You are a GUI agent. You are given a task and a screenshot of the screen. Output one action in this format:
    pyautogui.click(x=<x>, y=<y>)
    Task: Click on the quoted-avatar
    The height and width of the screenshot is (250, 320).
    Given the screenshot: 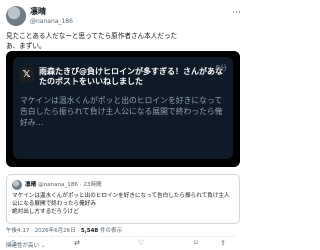 What is the action you would take?
    pyautogui.click(x=17, y=185)
    